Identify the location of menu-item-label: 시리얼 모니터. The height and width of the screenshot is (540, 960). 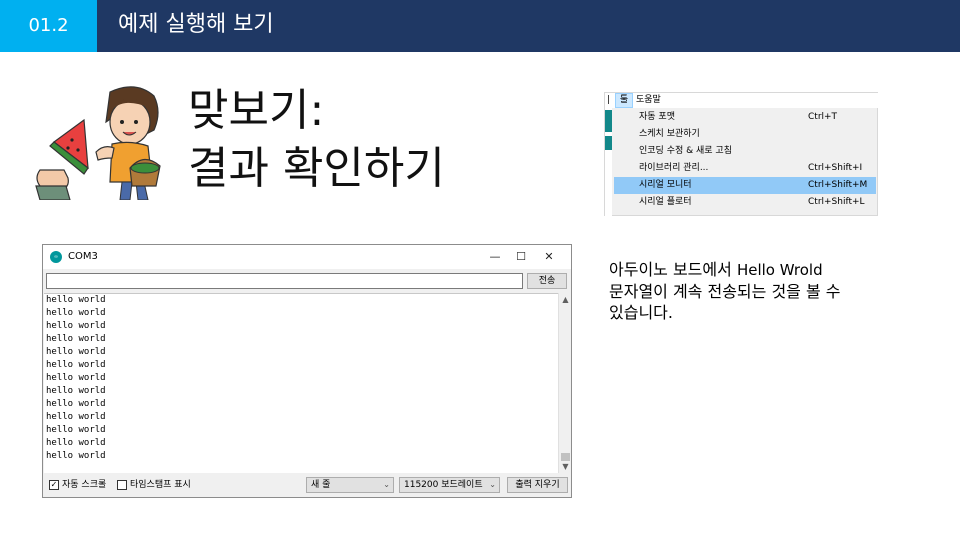
(665, 185).